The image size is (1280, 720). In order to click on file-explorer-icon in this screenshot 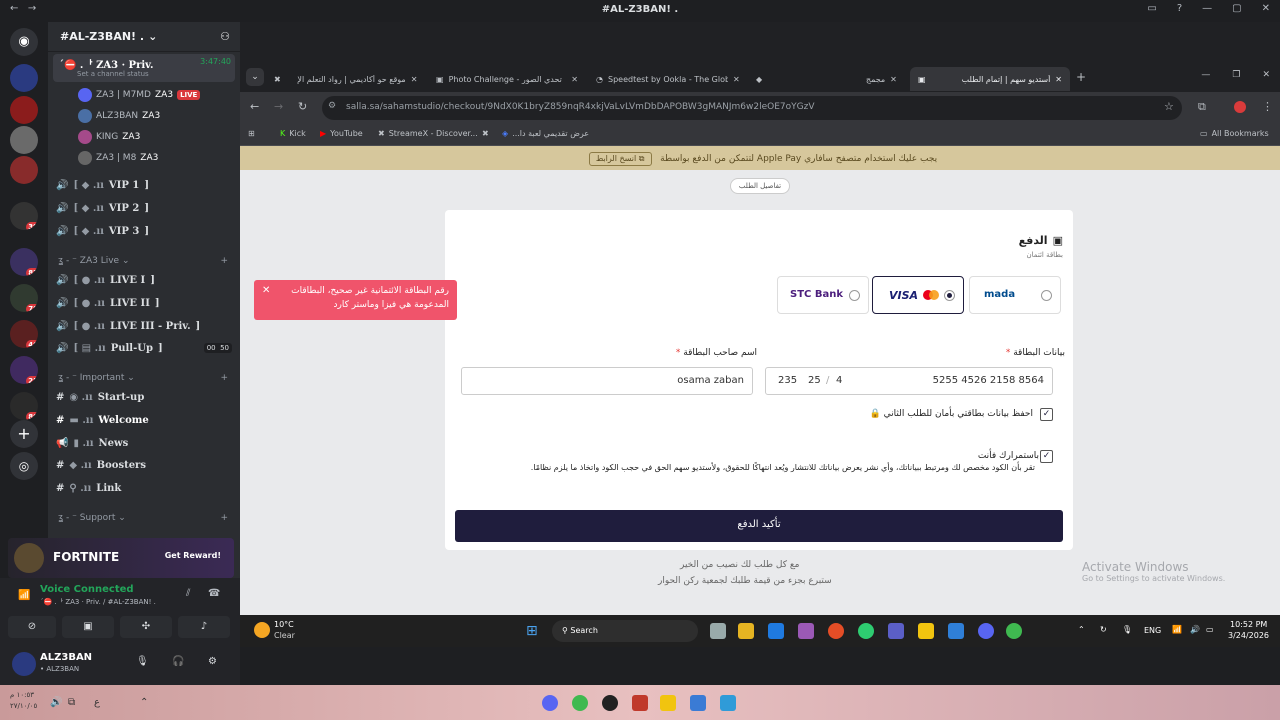, I will do `click(926, 631)`.